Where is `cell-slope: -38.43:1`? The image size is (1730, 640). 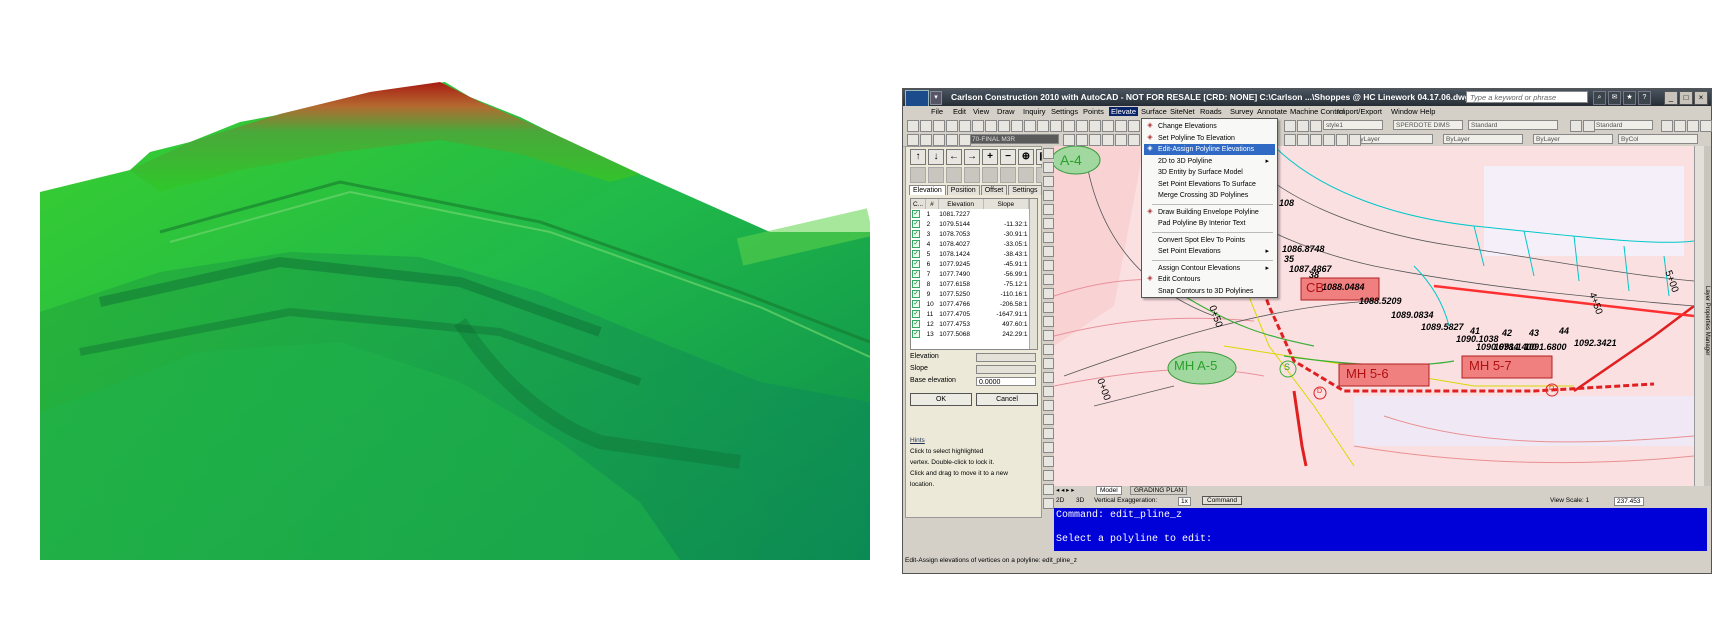
cell-slope: -38.43:1 is located at coordinates (1005, 254).